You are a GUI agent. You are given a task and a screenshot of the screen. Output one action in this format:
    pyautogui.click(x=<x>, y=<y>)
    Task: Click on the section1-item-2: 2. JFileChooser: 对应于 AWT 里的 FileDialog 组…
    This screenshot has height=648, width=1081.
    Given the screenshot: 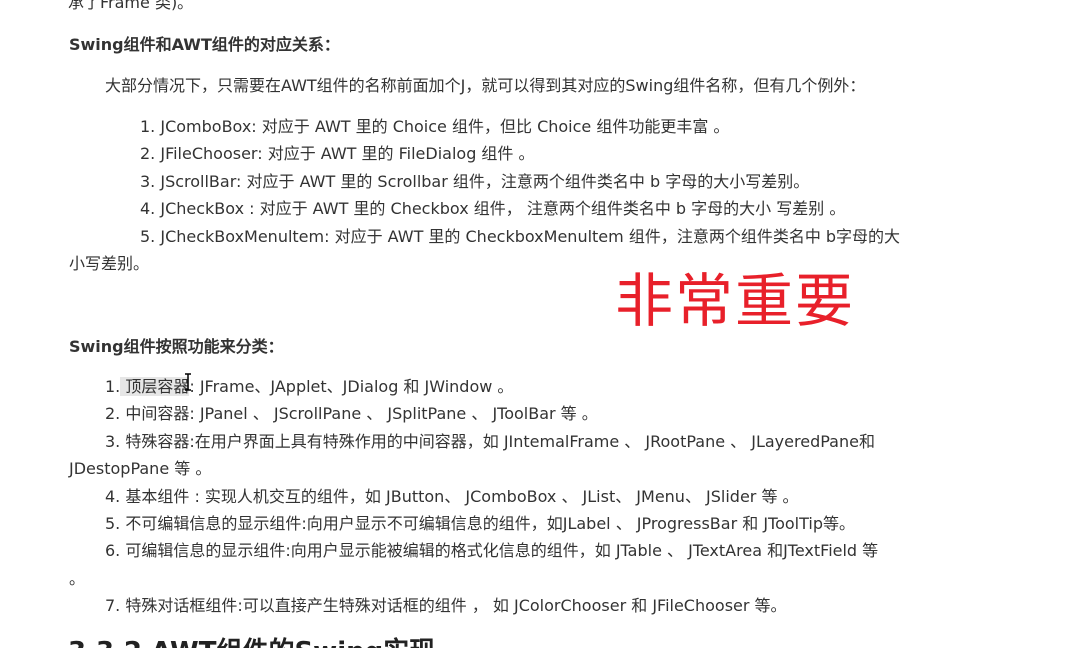 What is the action you would take?
    pyautogui.click(x=337, y=153)
    